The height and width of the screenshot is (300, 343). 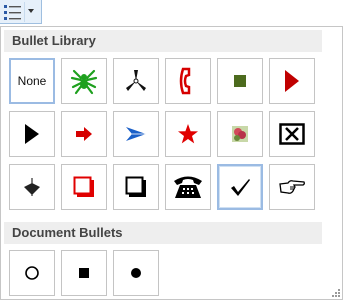 I want to click on doc-bullet-filled-circle, so click(x=136, y=273).